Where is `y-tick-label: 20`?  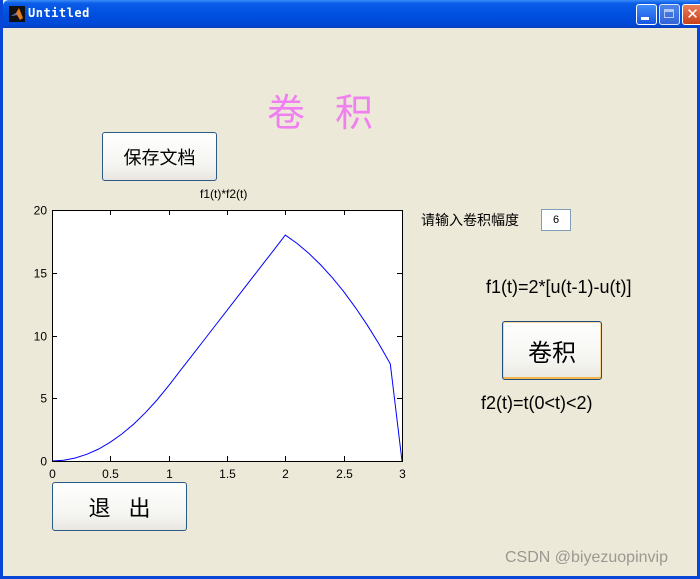 y-tick-label: 20 is located at coordinates (41, 211).